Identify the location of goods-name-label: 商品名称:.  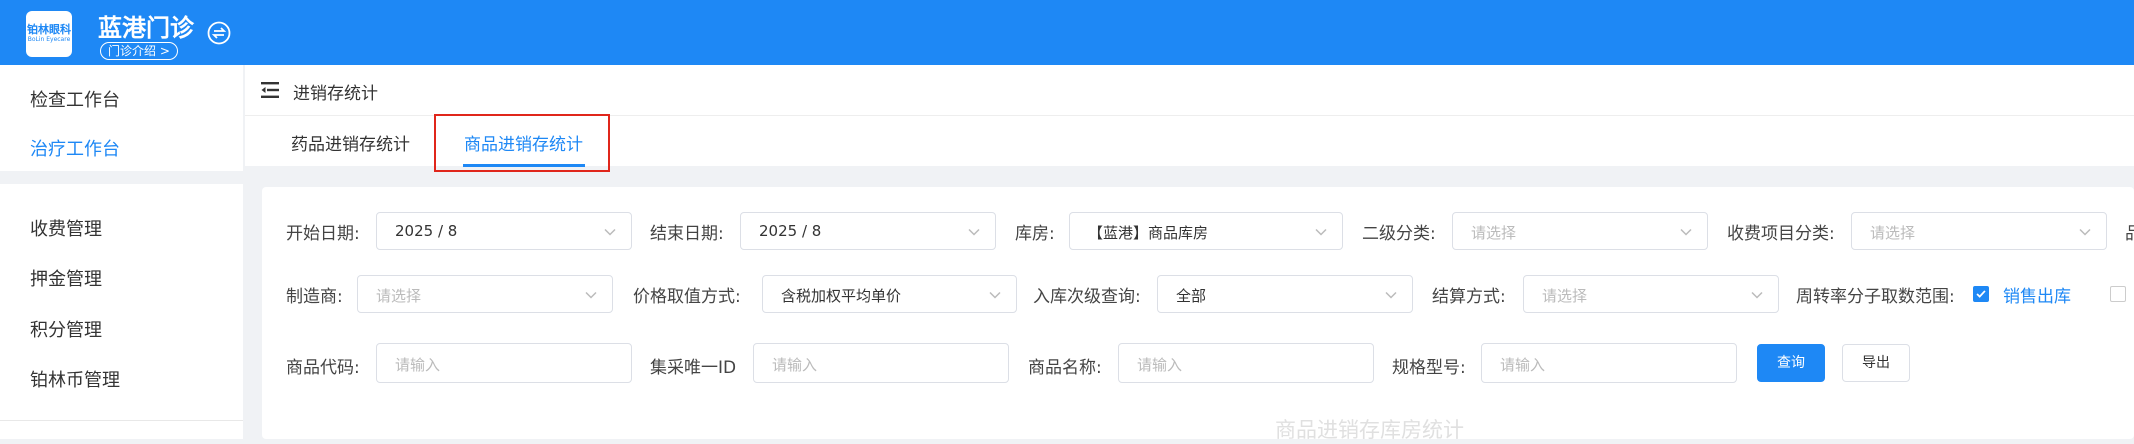
(1065, 368).